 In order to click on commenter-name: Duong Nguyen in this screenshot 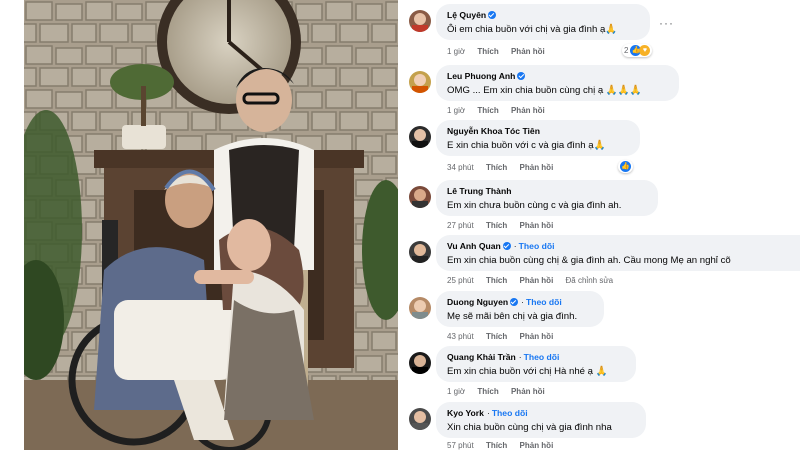, I will do `click(477, 302)`.